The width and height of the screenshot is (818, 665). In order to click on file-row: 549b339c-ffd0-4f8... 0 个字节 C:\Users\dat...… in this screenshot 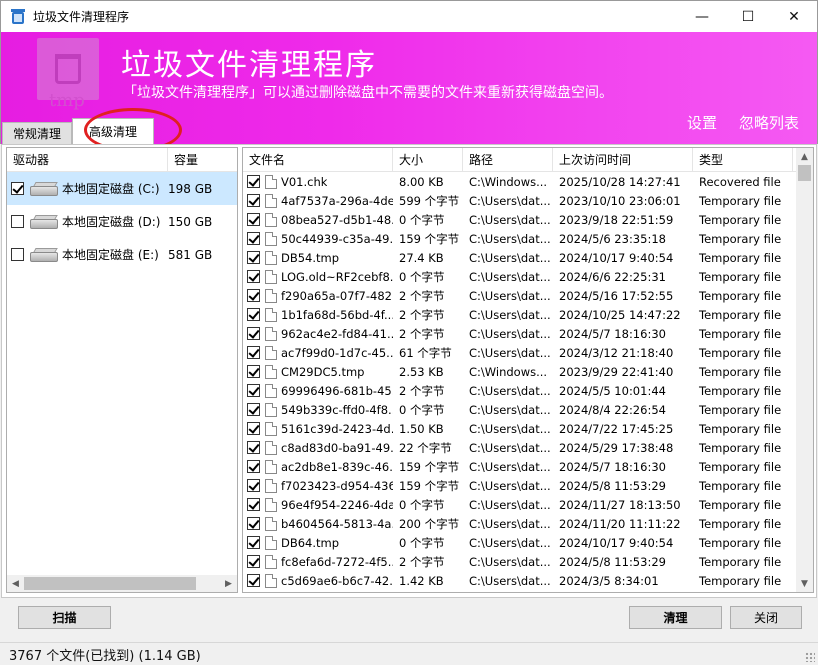, I will do `click(528, 409)`.